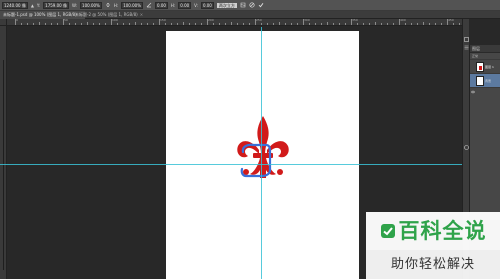  What do you see at coordinates (489, 67) in the screenshot?
I see `layer-name: 图层 1` at bounding box center [489, 67].